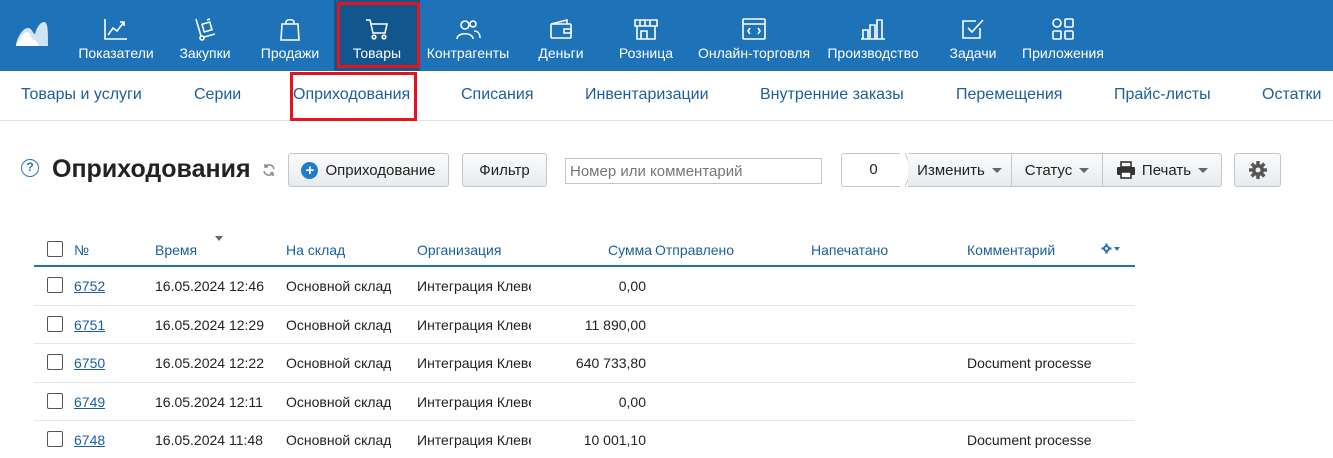 This screenshot has width=1333, height=458. I want to click on factory-icon, so click(873, 29).